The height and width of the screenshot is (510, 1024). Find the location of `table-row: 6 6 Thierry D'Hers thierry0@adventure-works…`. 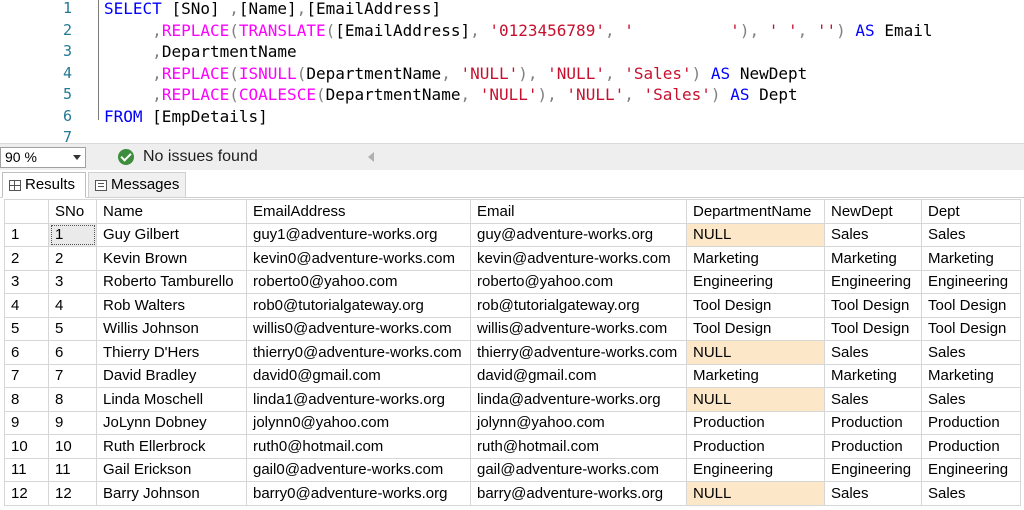

table-row: 6 6 Thierry D'Hers thierry0@adventure-works… is located at coordinates (512, 352).